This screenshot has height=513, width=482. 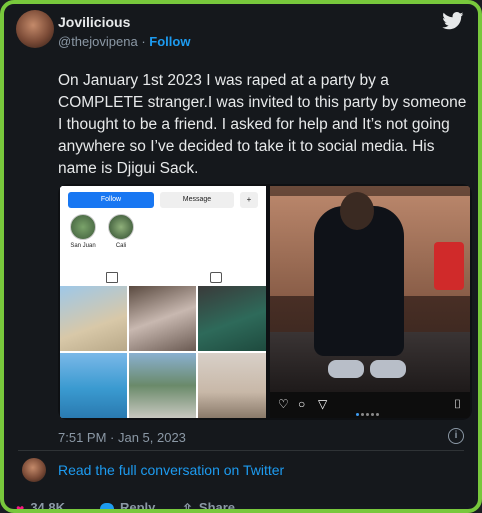 I want to click on author-handle-line: @thejovipena · Follow, so click(x=124, y=41).